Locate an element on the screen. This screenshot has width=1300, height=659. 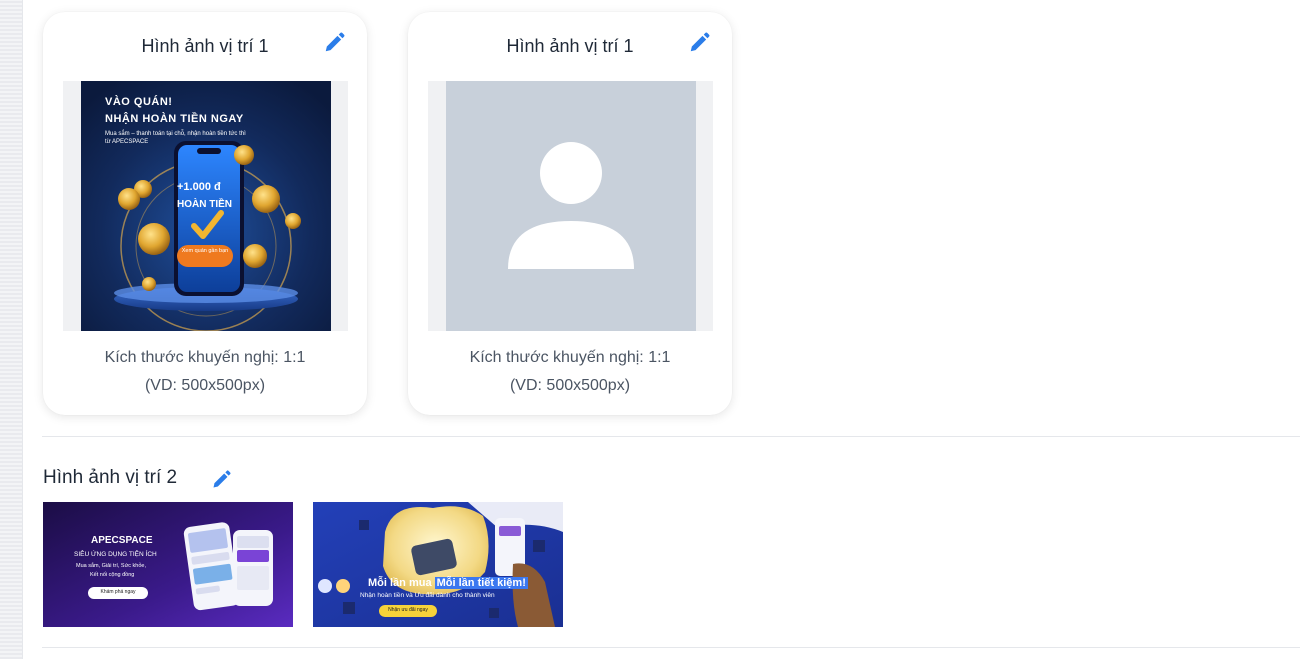
banner-headline-part-2: Mỗi lần tiết kiệm! is located at coordinates (481, 583).